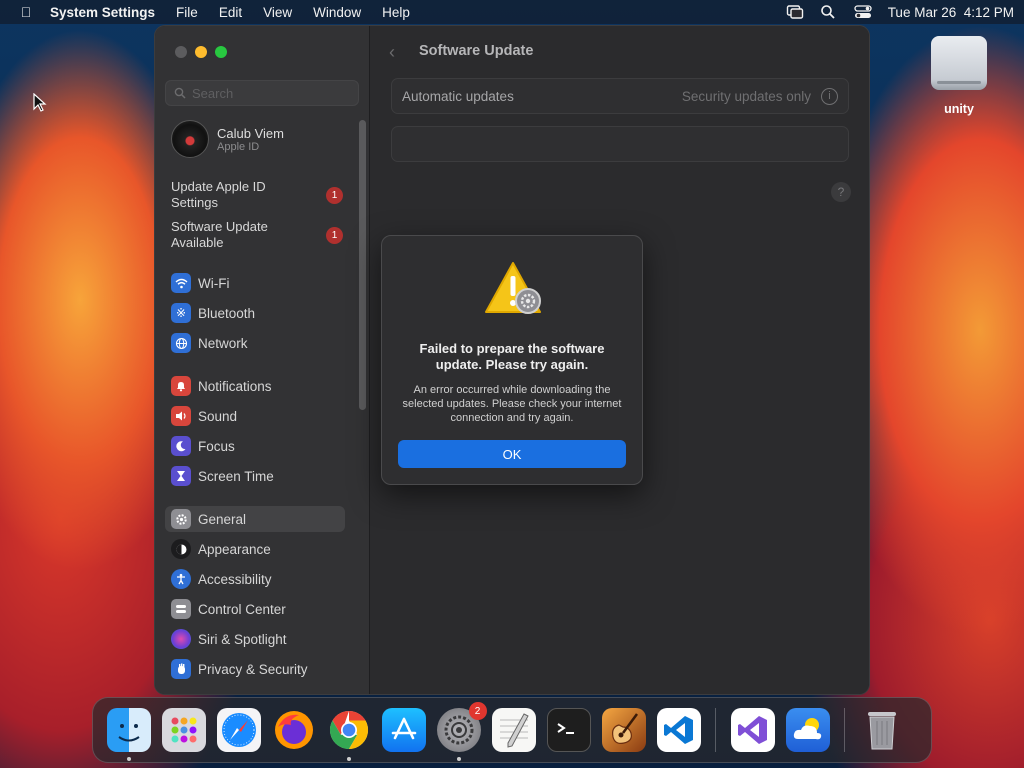  I want to click on gear-icon, so click(181, 519).